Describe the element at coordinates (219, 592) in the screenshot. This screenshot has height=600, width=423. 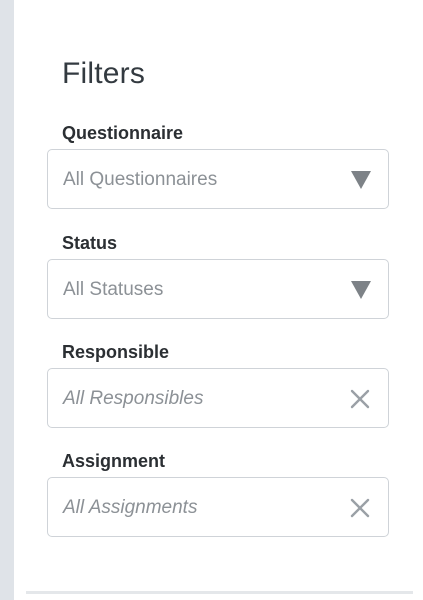
I see `bottom-divider` at that location.